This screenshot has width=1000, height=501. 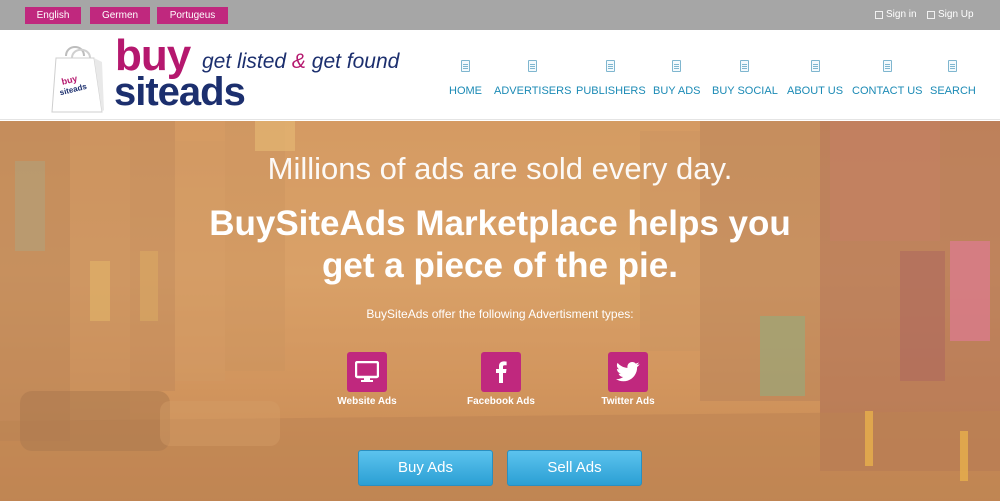 I want to click on language-german-button: Germen, so click(x=120, y=15).